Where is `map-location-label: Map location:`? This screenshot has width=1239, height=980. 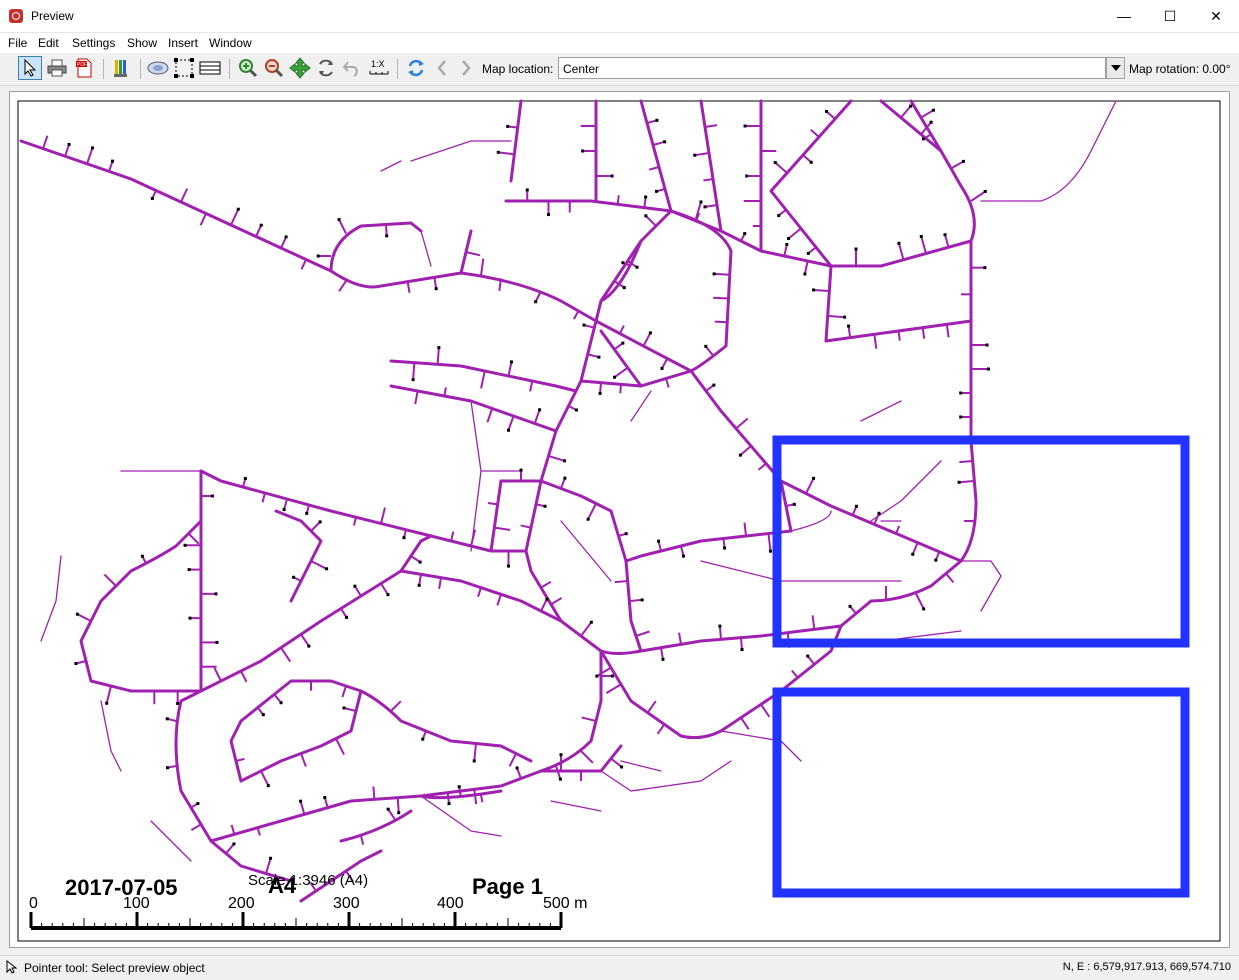 map-location-label: Map location: is located at coordinates (518, 69).